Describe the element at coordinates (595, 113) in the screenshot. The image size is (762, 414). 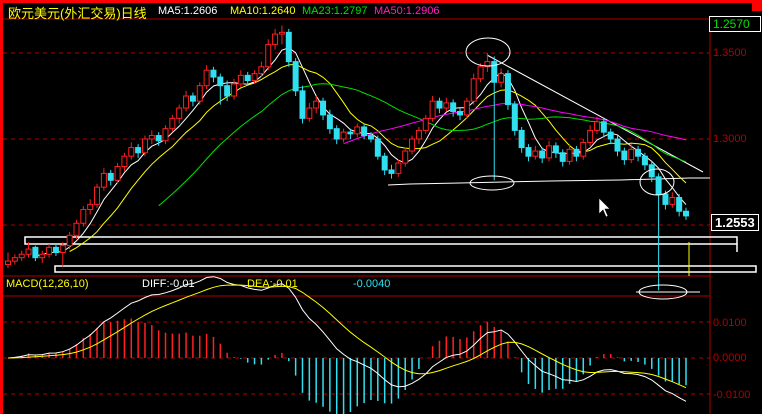
I see `descending-trendline` at that location.